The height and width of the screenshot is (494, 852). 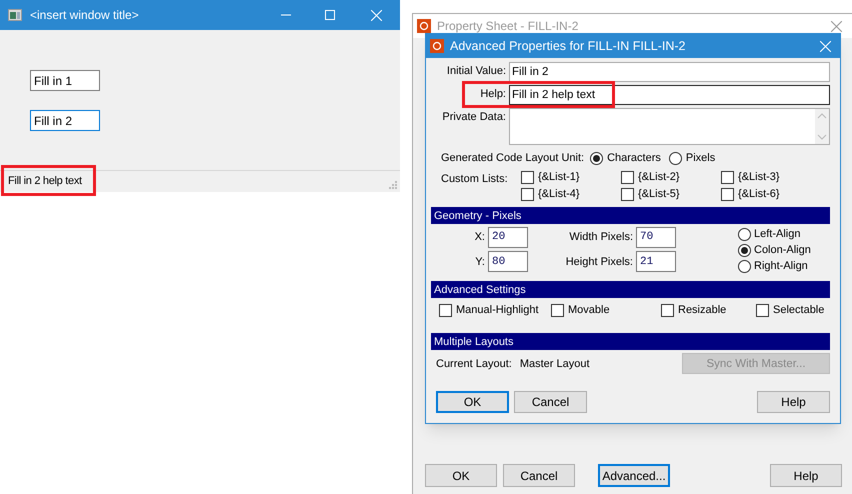 I want to click on option-label: Manual-Highlight, so click(x=497, y=310).